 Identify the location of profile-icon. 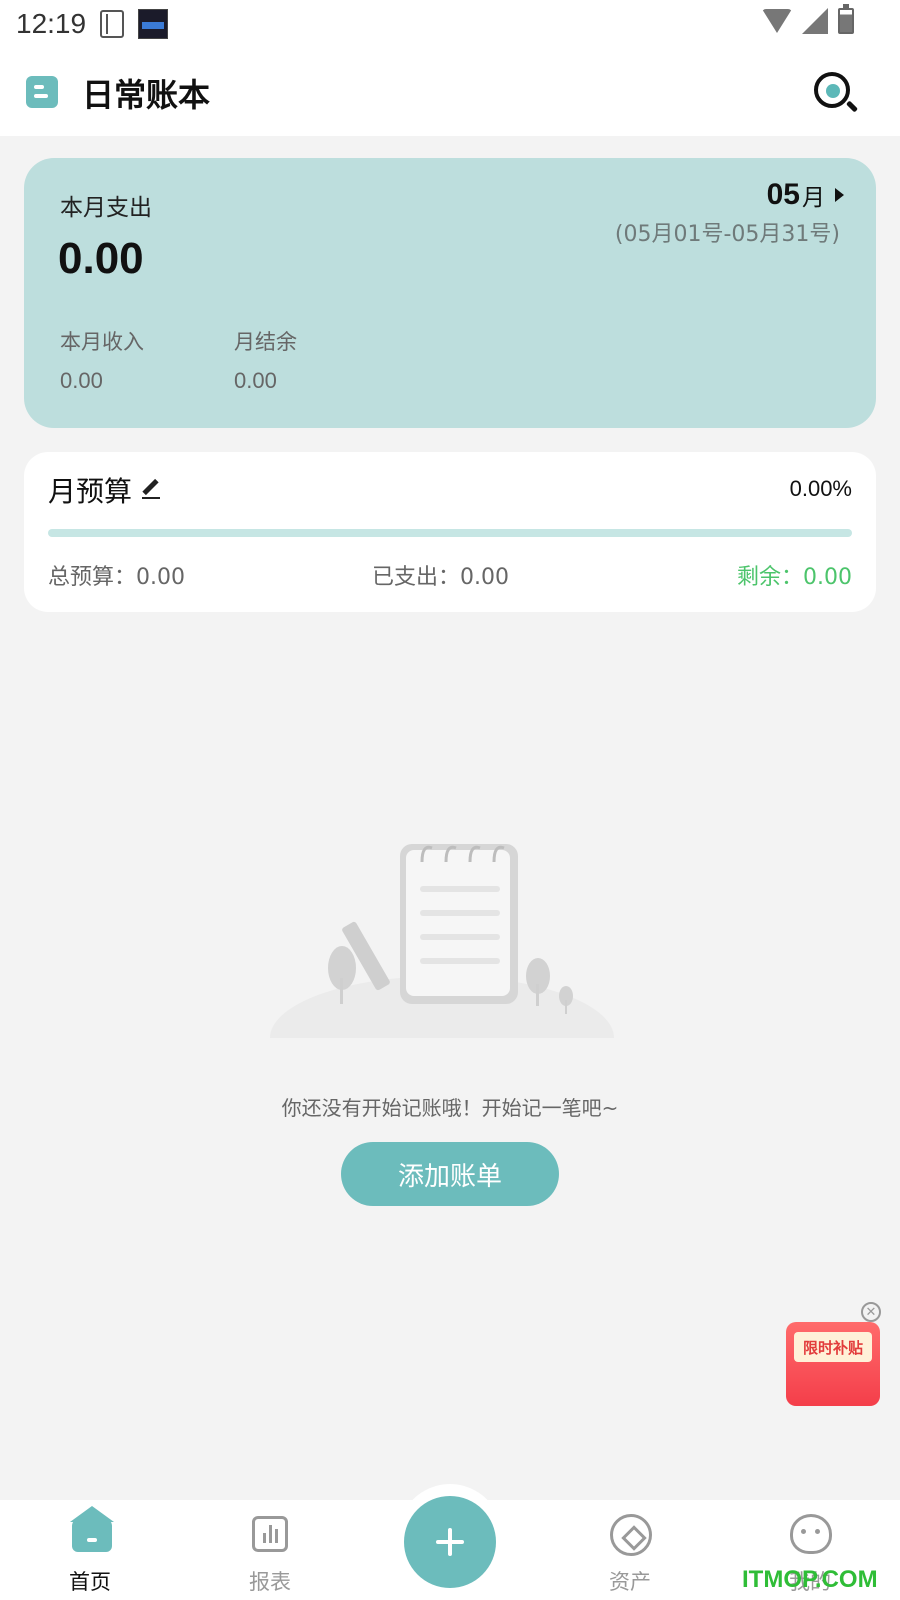
(811, 1534).